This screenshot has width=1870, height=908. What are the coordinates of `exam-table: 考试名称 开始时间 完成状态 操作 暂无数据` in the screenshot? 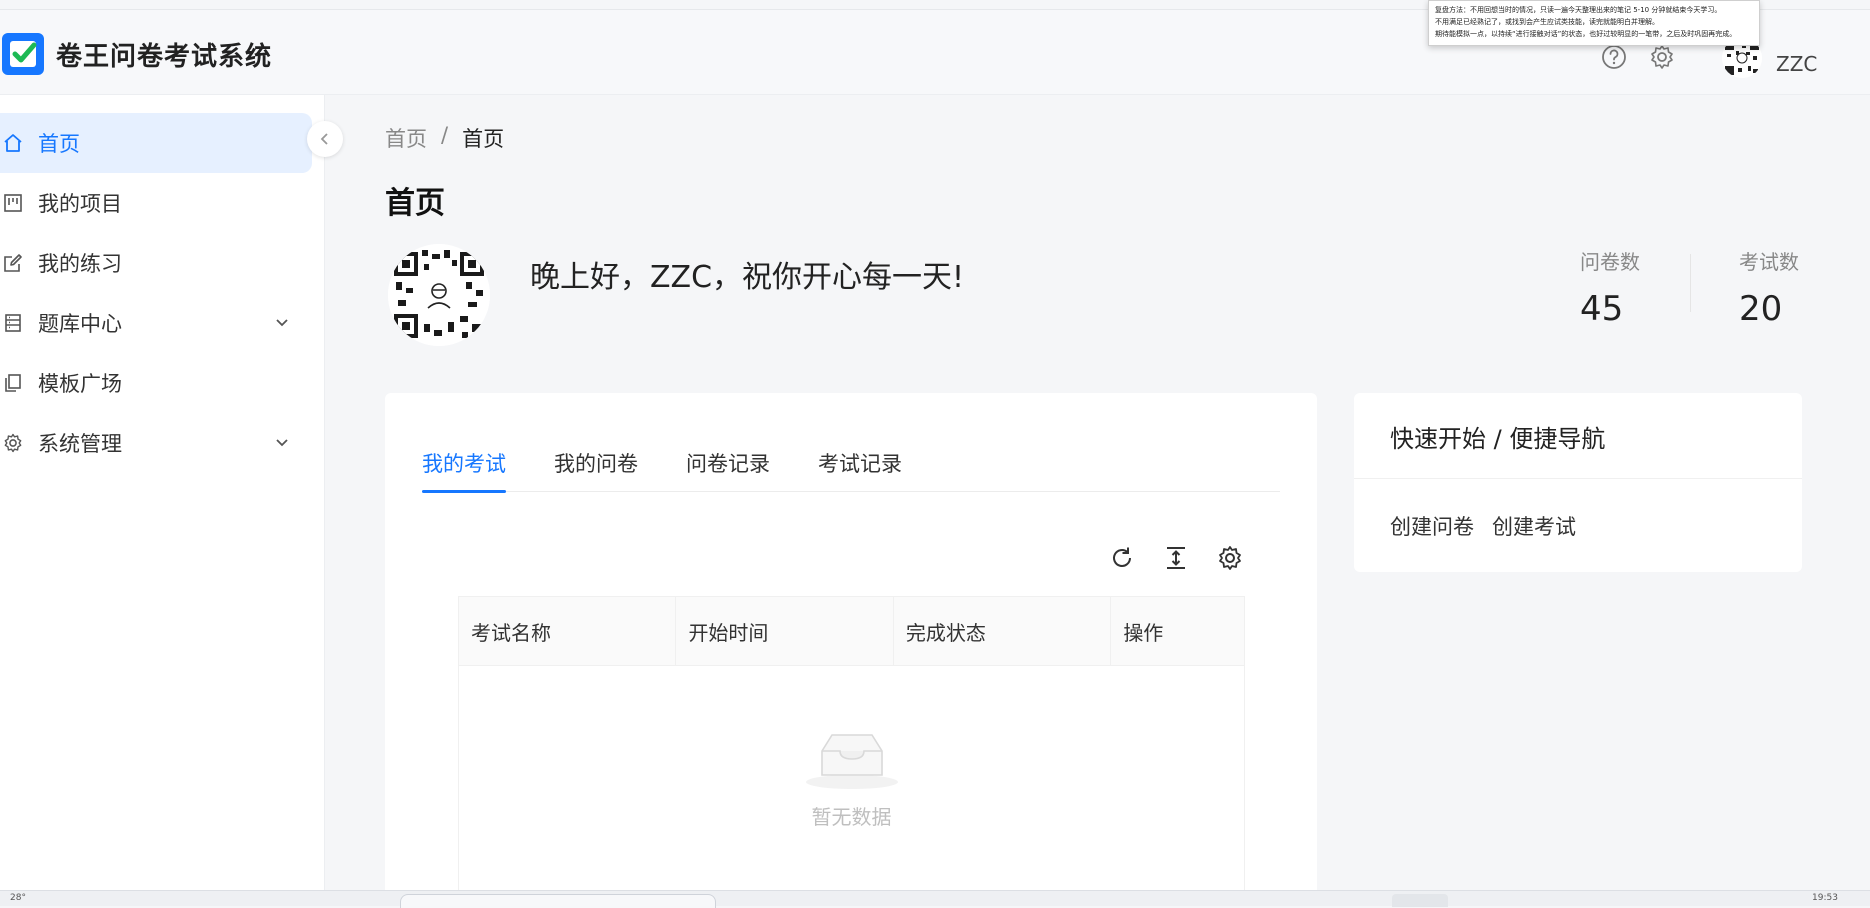 It's located at (851, 751).